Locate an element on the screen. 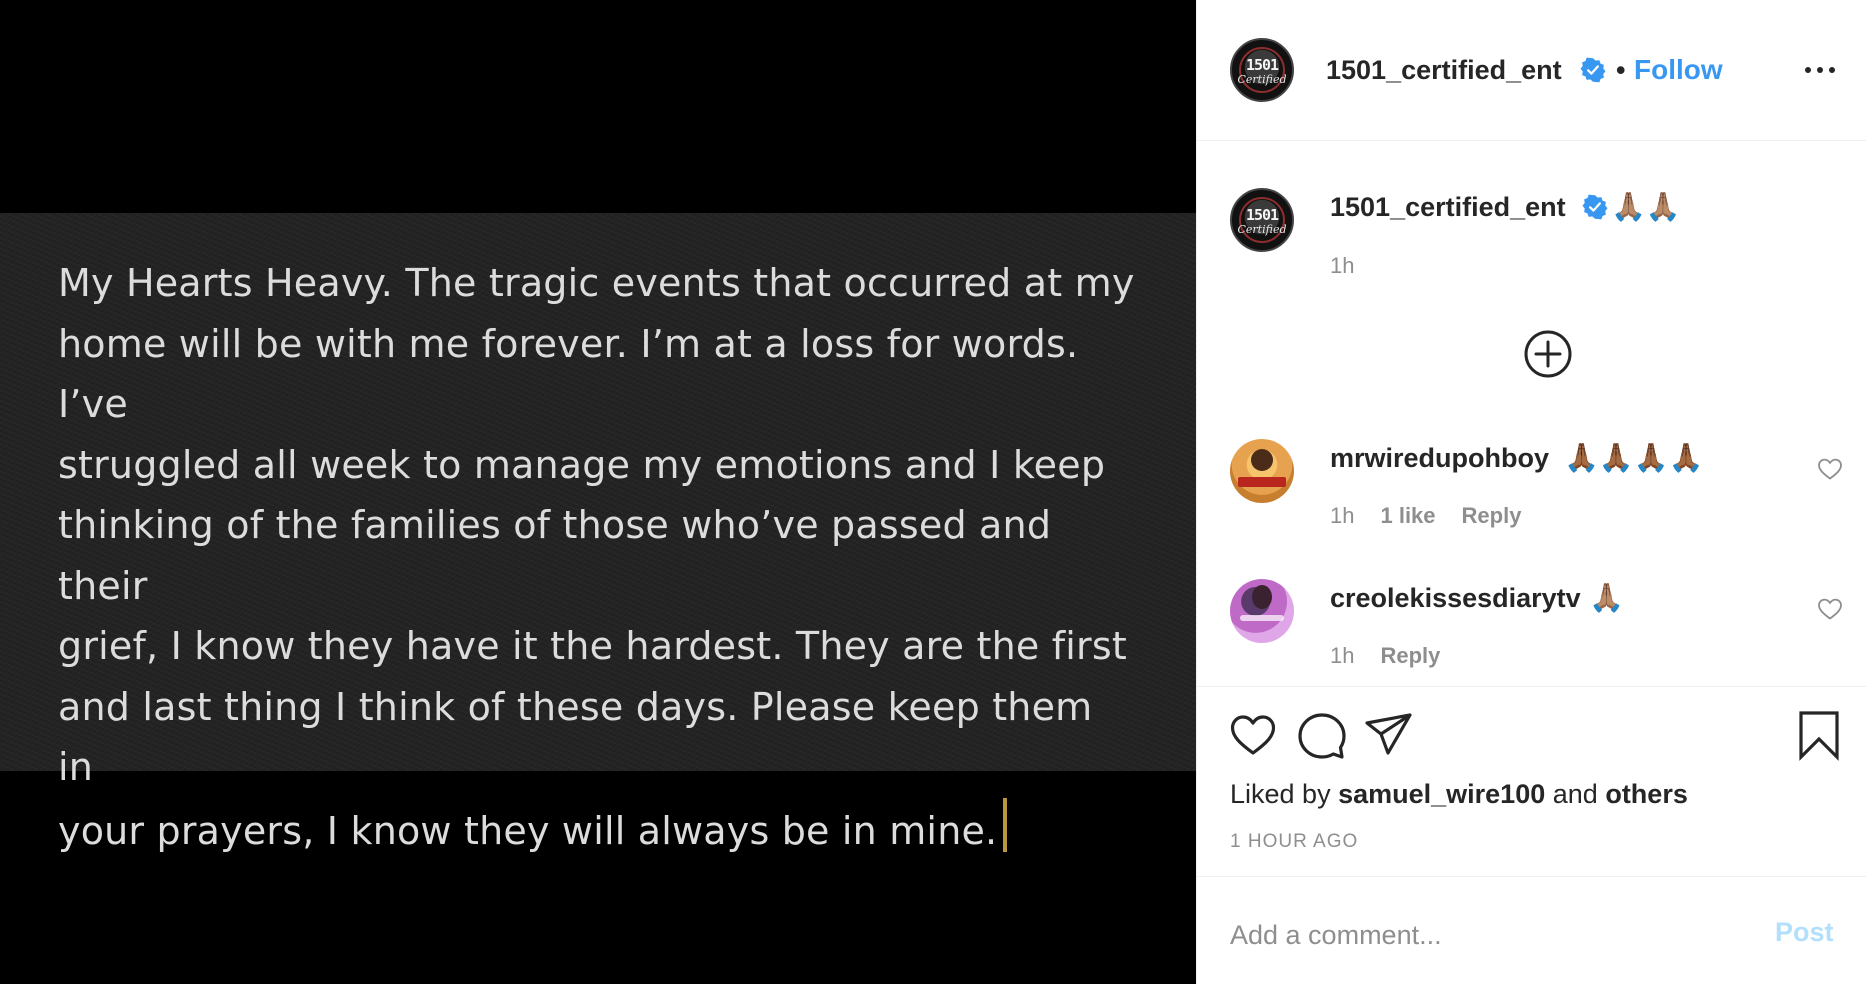  author-username: 1501_certified_ent is located at coordinates (1444, 70).